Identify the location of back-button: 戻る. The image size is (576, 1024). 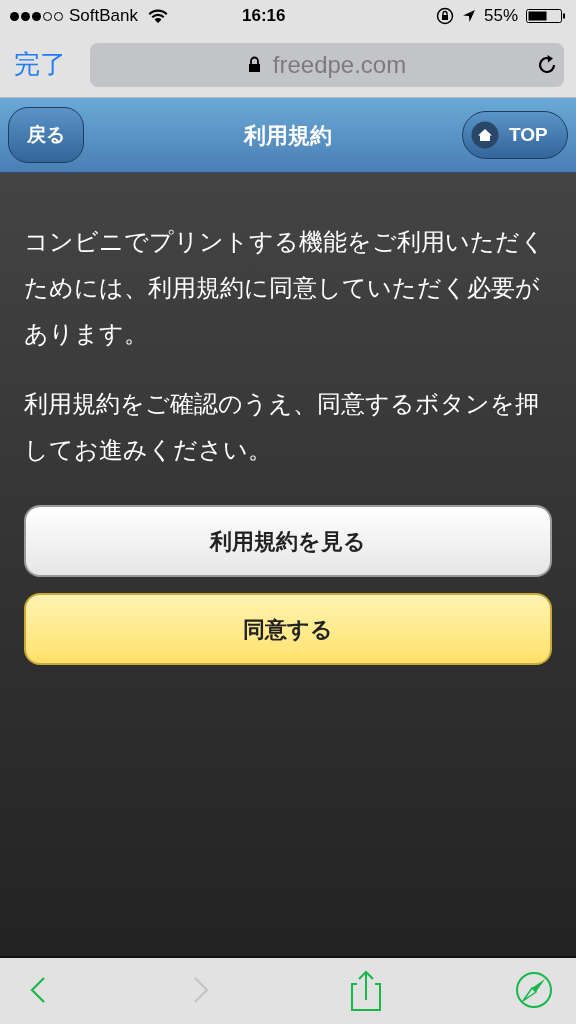
(46, 135).